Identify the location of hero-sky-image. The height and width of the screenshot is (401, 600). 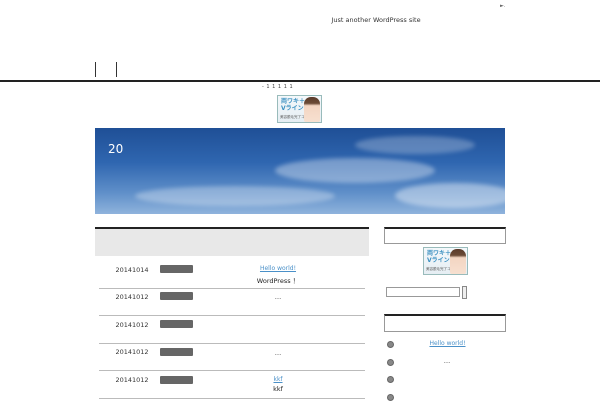
(300, 171).